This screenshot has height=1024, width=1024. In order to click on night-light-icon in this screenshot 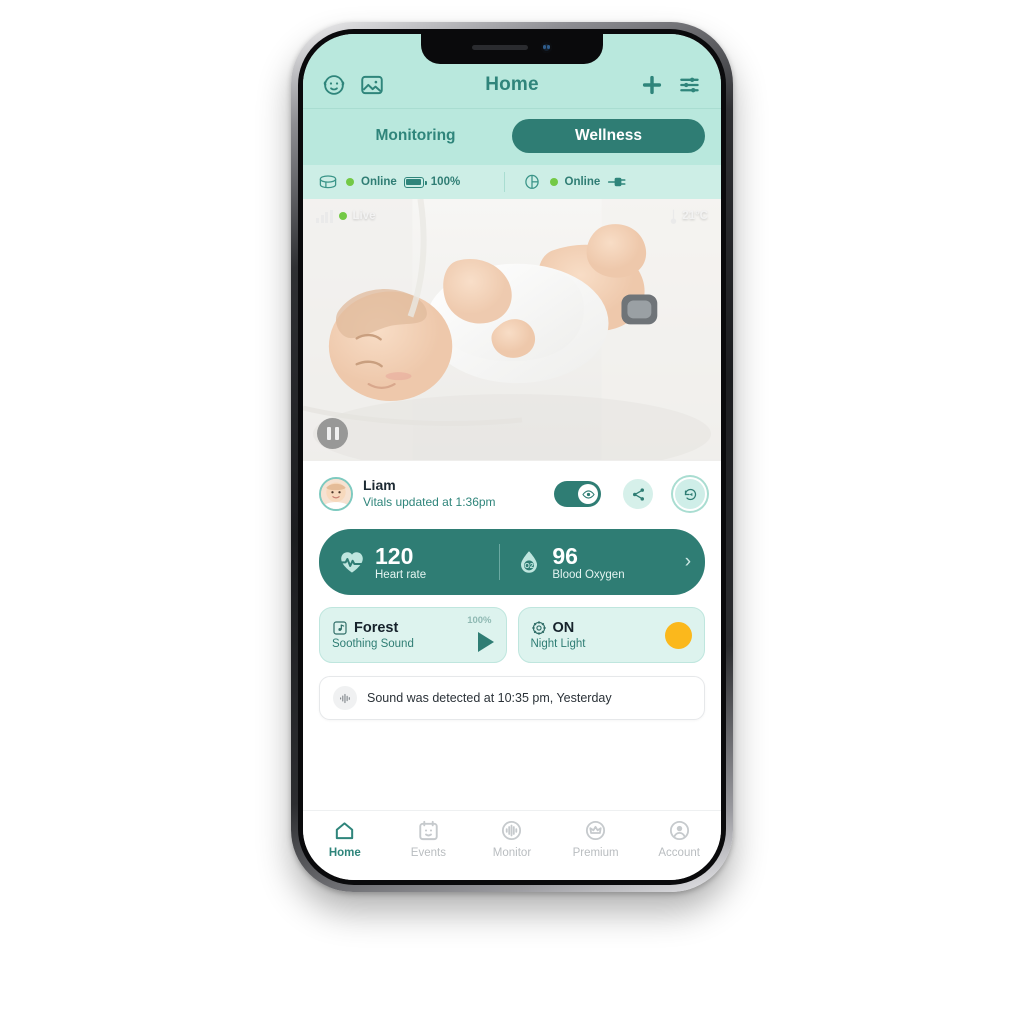, I will do `click(539, 628)`.